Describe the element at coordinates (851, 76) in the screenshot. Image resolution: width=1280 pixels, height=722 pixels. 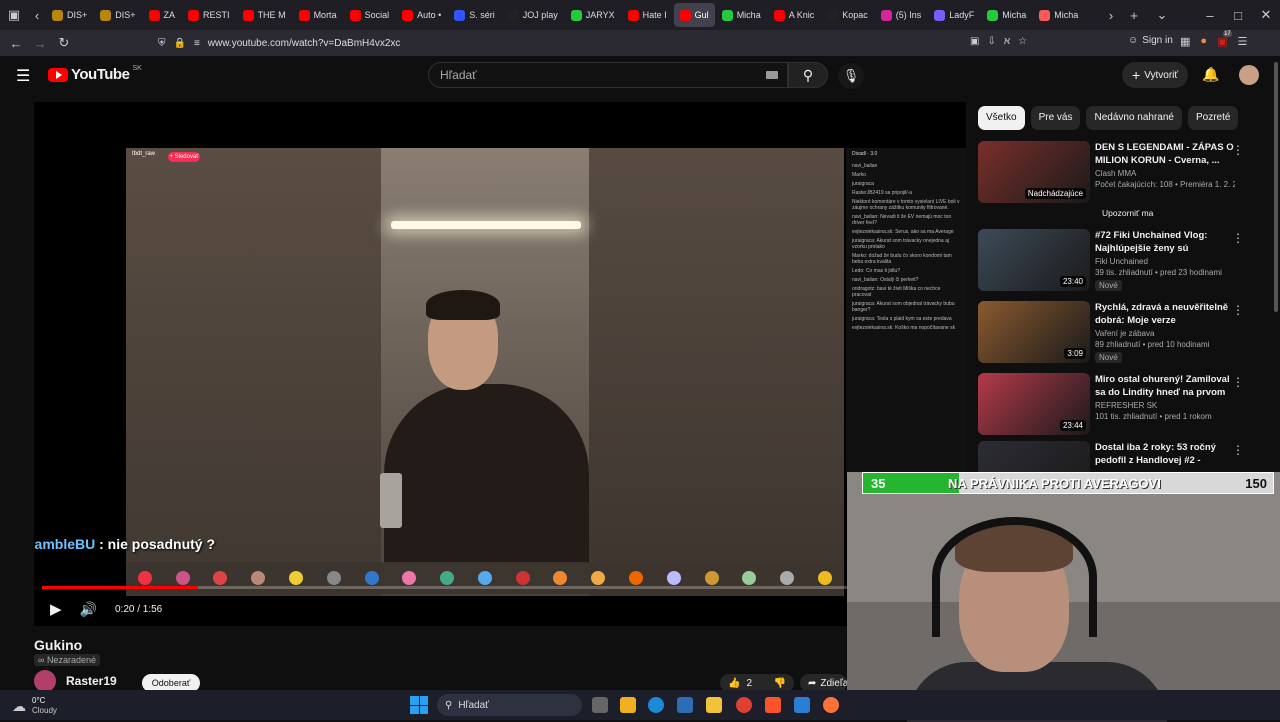
I see `voice-search-icon: 🎙` at that location.